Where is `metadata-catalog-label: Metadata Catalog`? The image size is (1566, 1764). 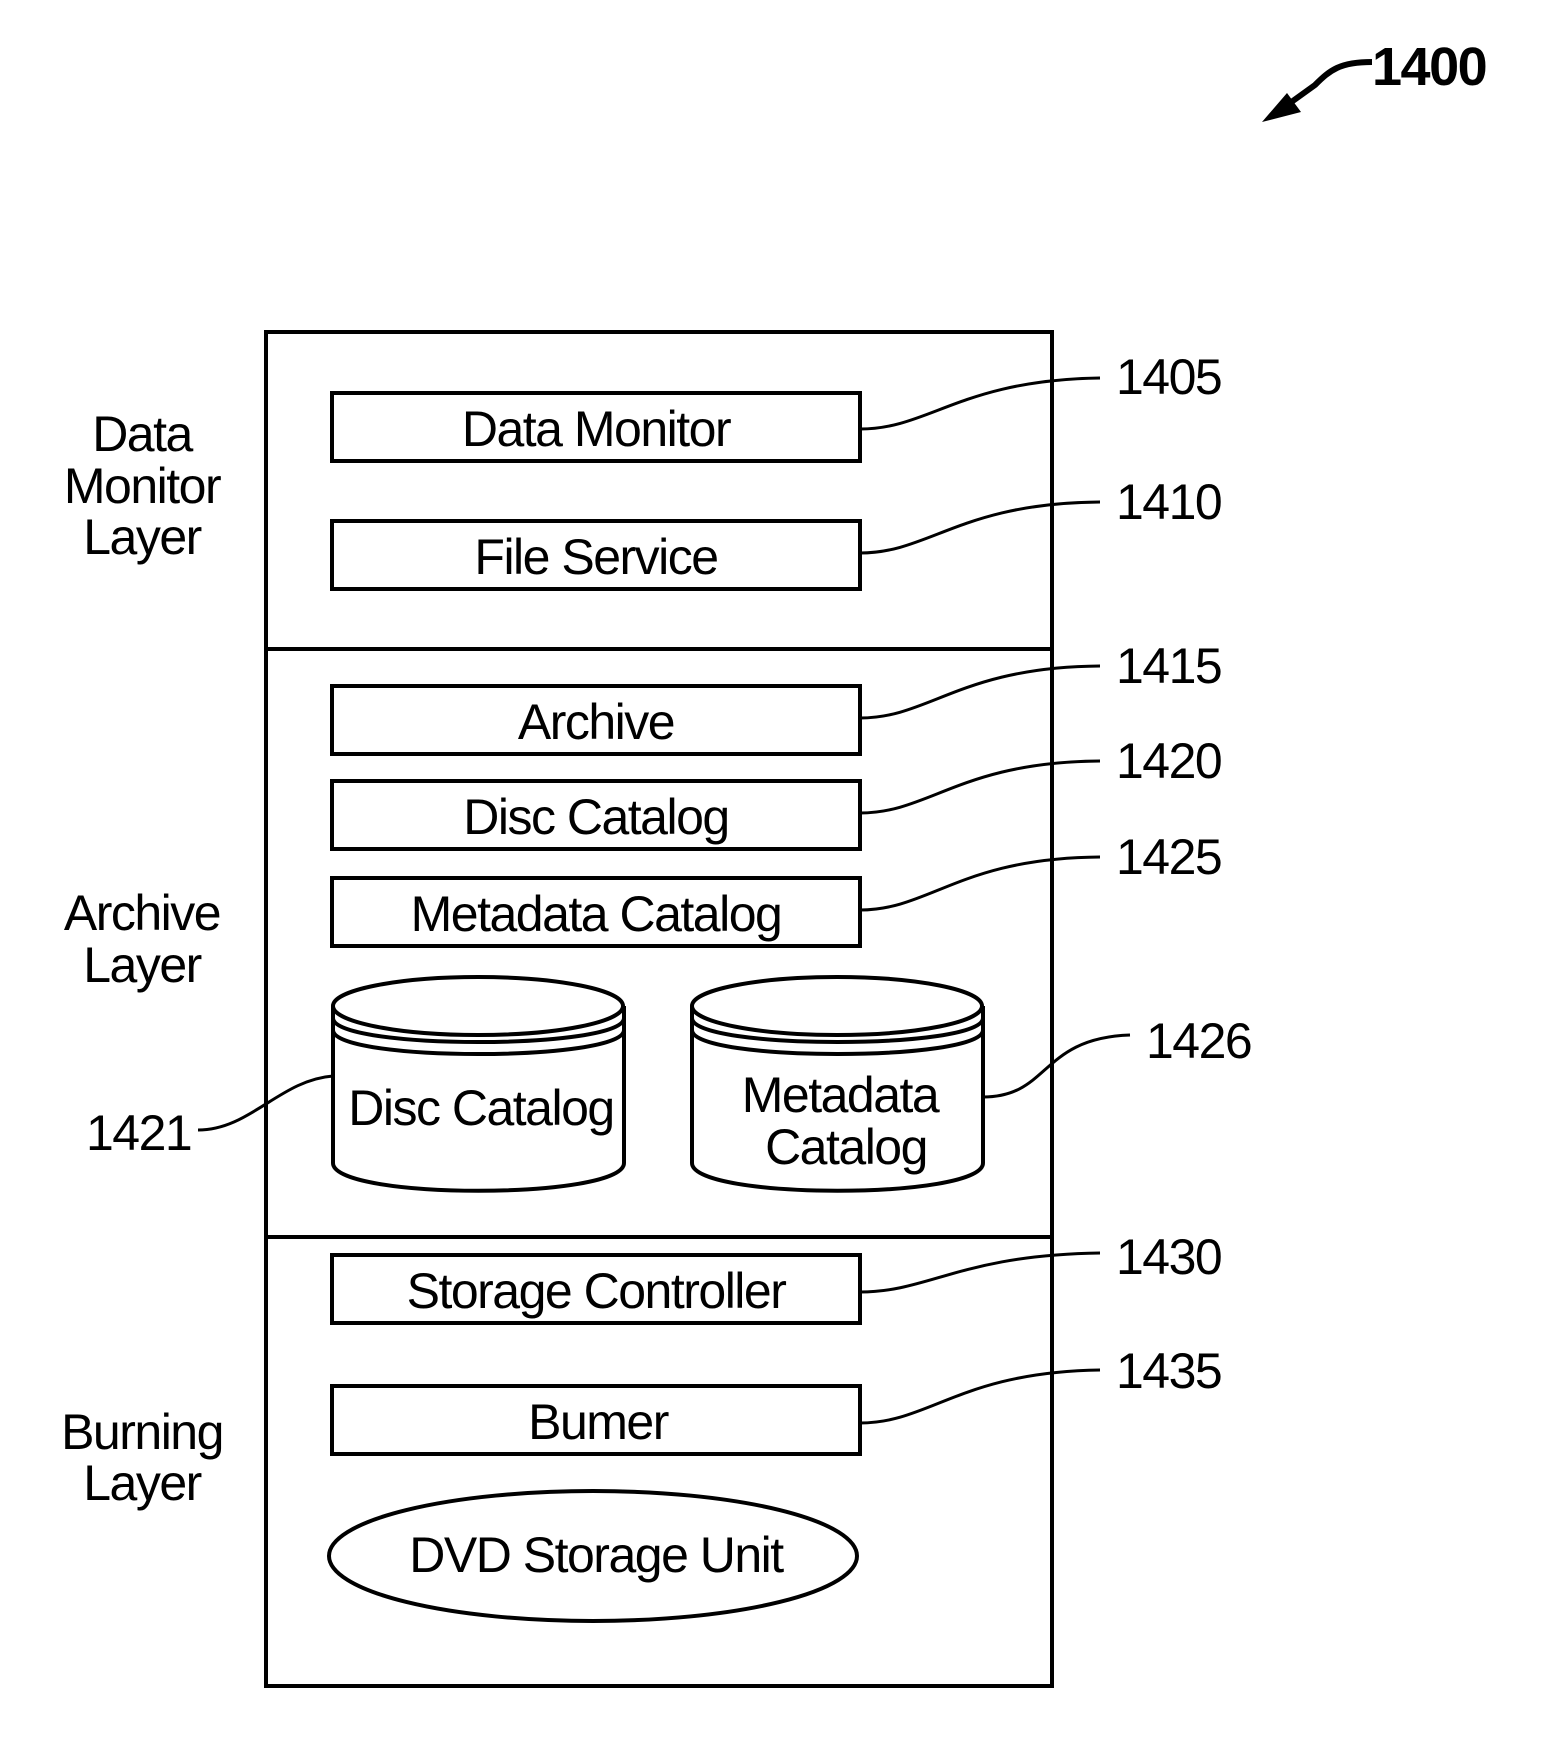 metadata-catalog-label: Metadata Catalog is located at coordinates (596, 914).